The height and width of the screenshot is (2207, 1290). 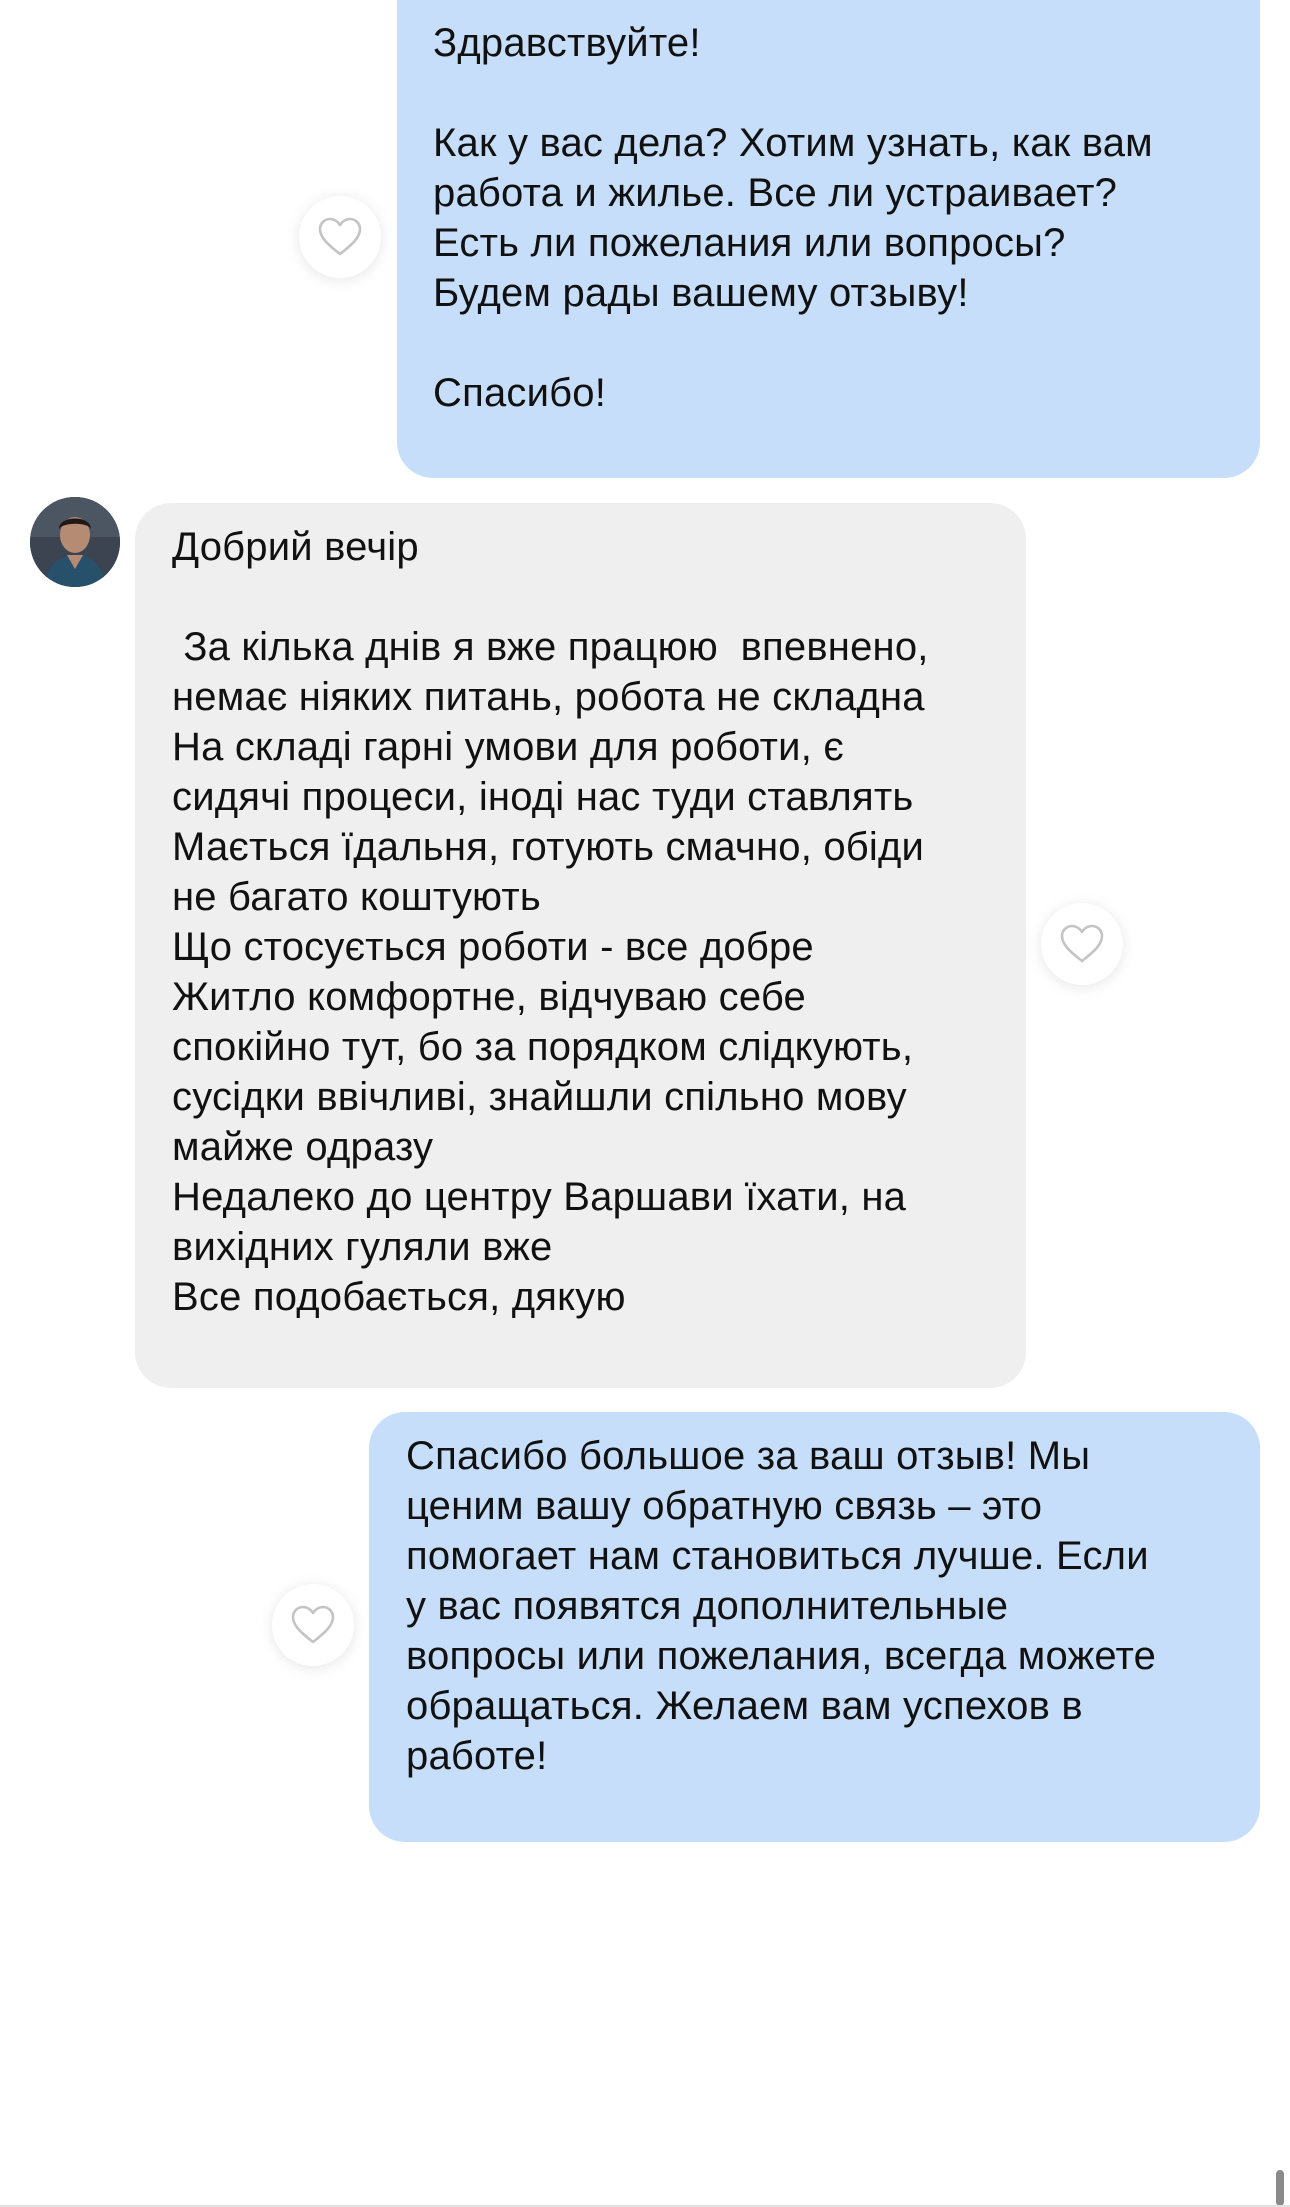 I want to click on message-line: вихідних гуляли вже, so click(x=362, y=1247).